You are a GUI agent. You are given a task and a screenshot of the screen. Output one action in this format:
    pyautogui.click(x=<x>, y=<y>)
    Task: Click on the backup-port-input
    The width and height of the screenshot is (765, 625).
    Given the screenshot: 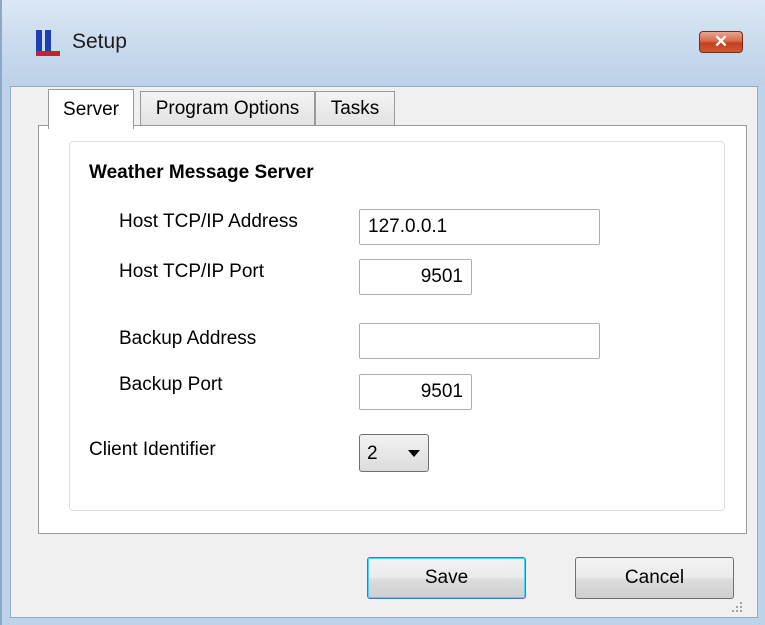 What is the action you would take?
    pyautogui.click(x=415, y=392)
    